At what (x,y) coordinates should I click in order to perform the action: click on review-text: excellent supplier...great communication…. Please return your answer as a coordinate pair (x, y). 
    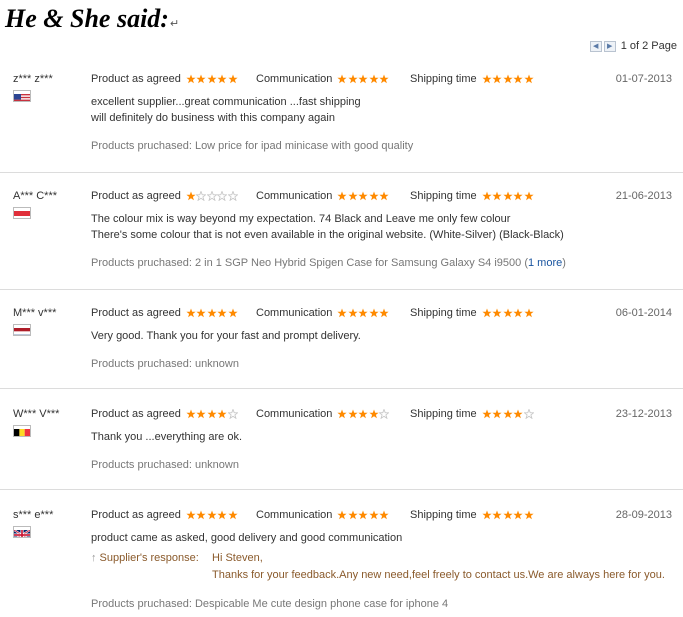
    Looking at the image, I should click on (226, 110).